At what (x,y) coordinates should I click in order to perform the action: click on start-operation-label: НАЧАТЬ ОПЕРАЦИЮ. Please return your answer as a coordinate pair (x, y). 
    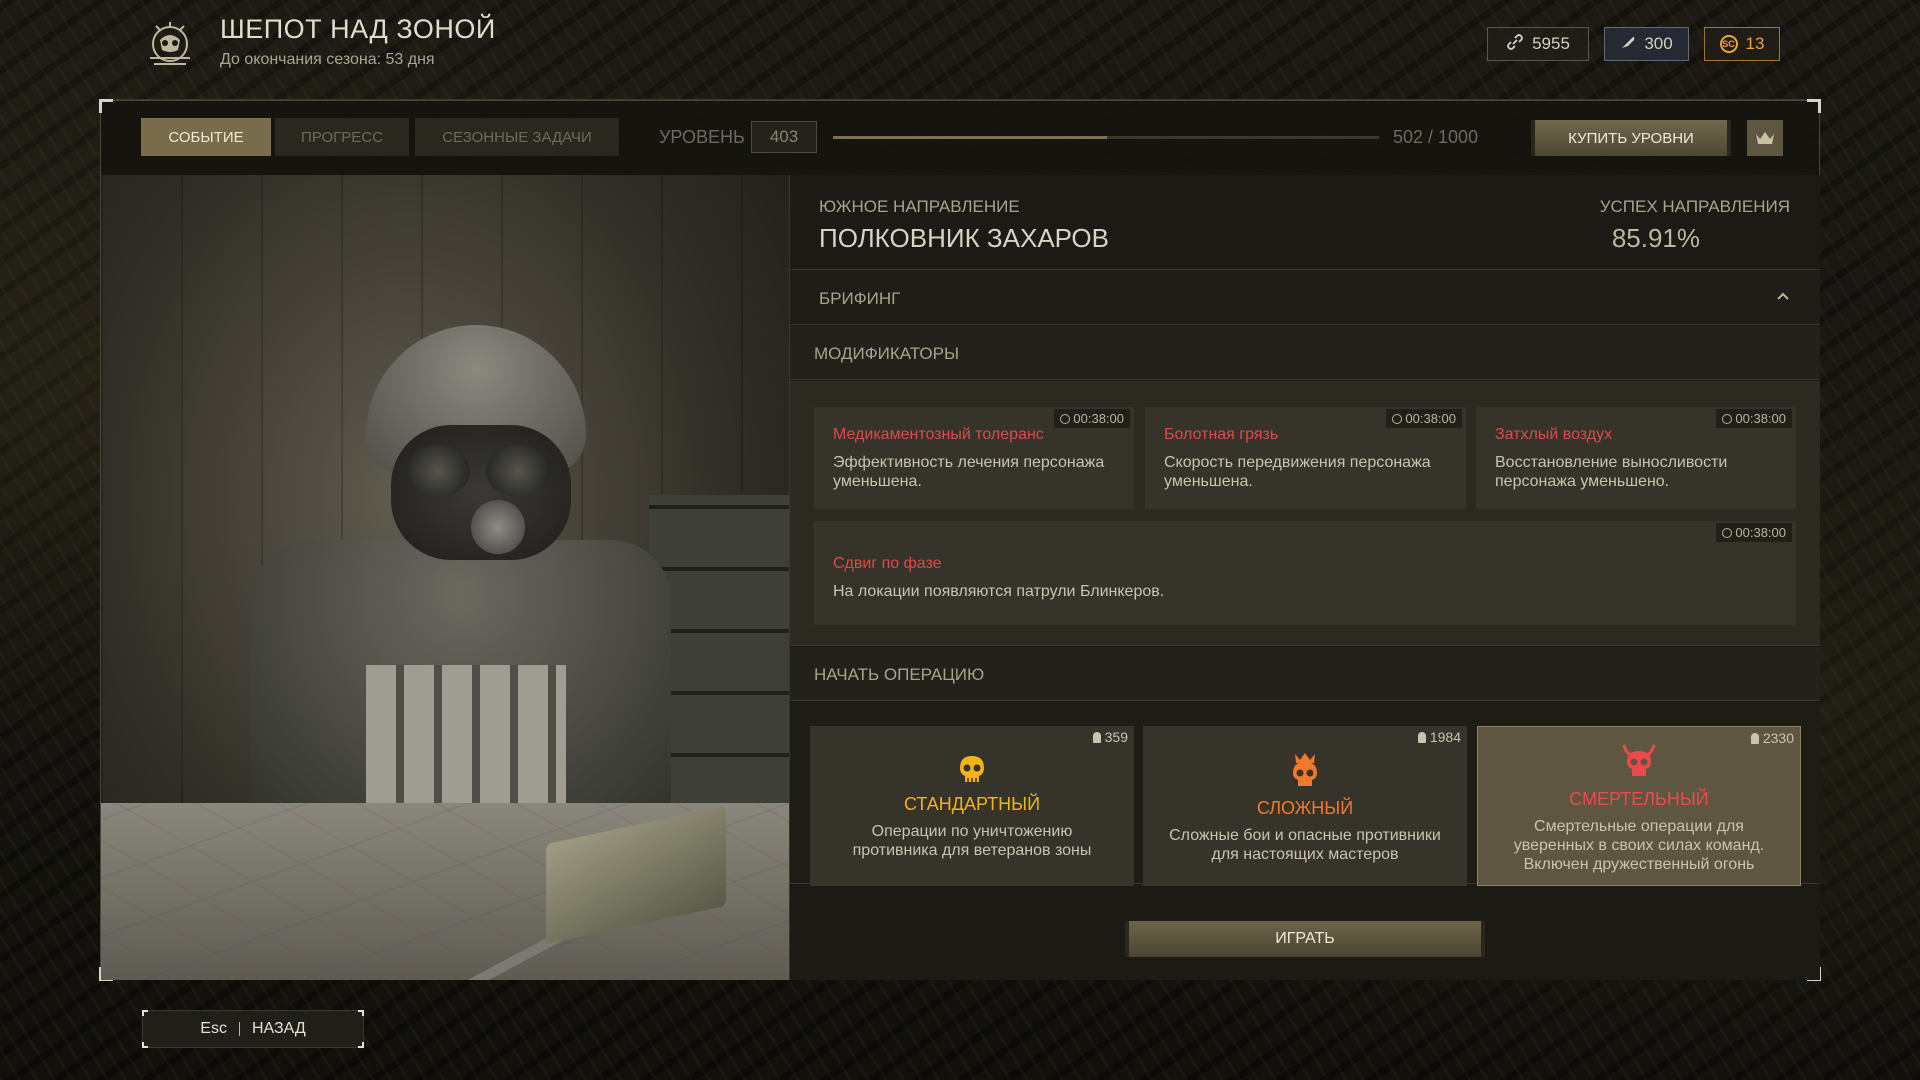
    Looking at the image, I should click on (899, 674).